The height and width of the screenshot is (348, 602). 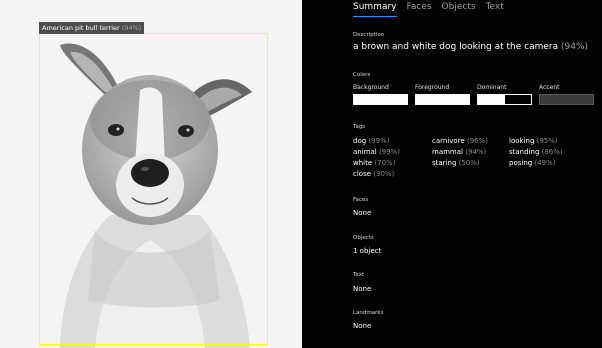 I want to click on colors-heading: Colors, so click(x=362, y=75).